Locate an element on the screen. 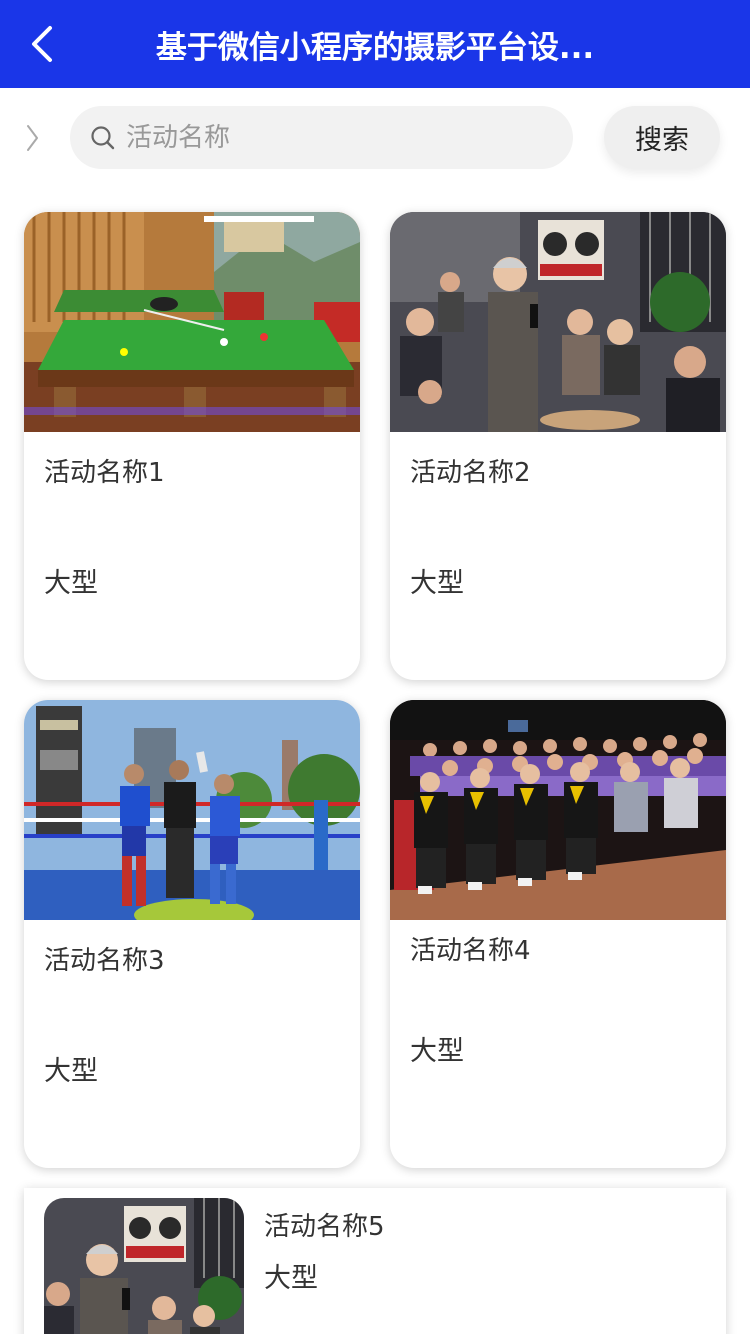 This screenshot has height=1334, width=750. activity-name: 活动名称3 is located at coordinates (104, 961).